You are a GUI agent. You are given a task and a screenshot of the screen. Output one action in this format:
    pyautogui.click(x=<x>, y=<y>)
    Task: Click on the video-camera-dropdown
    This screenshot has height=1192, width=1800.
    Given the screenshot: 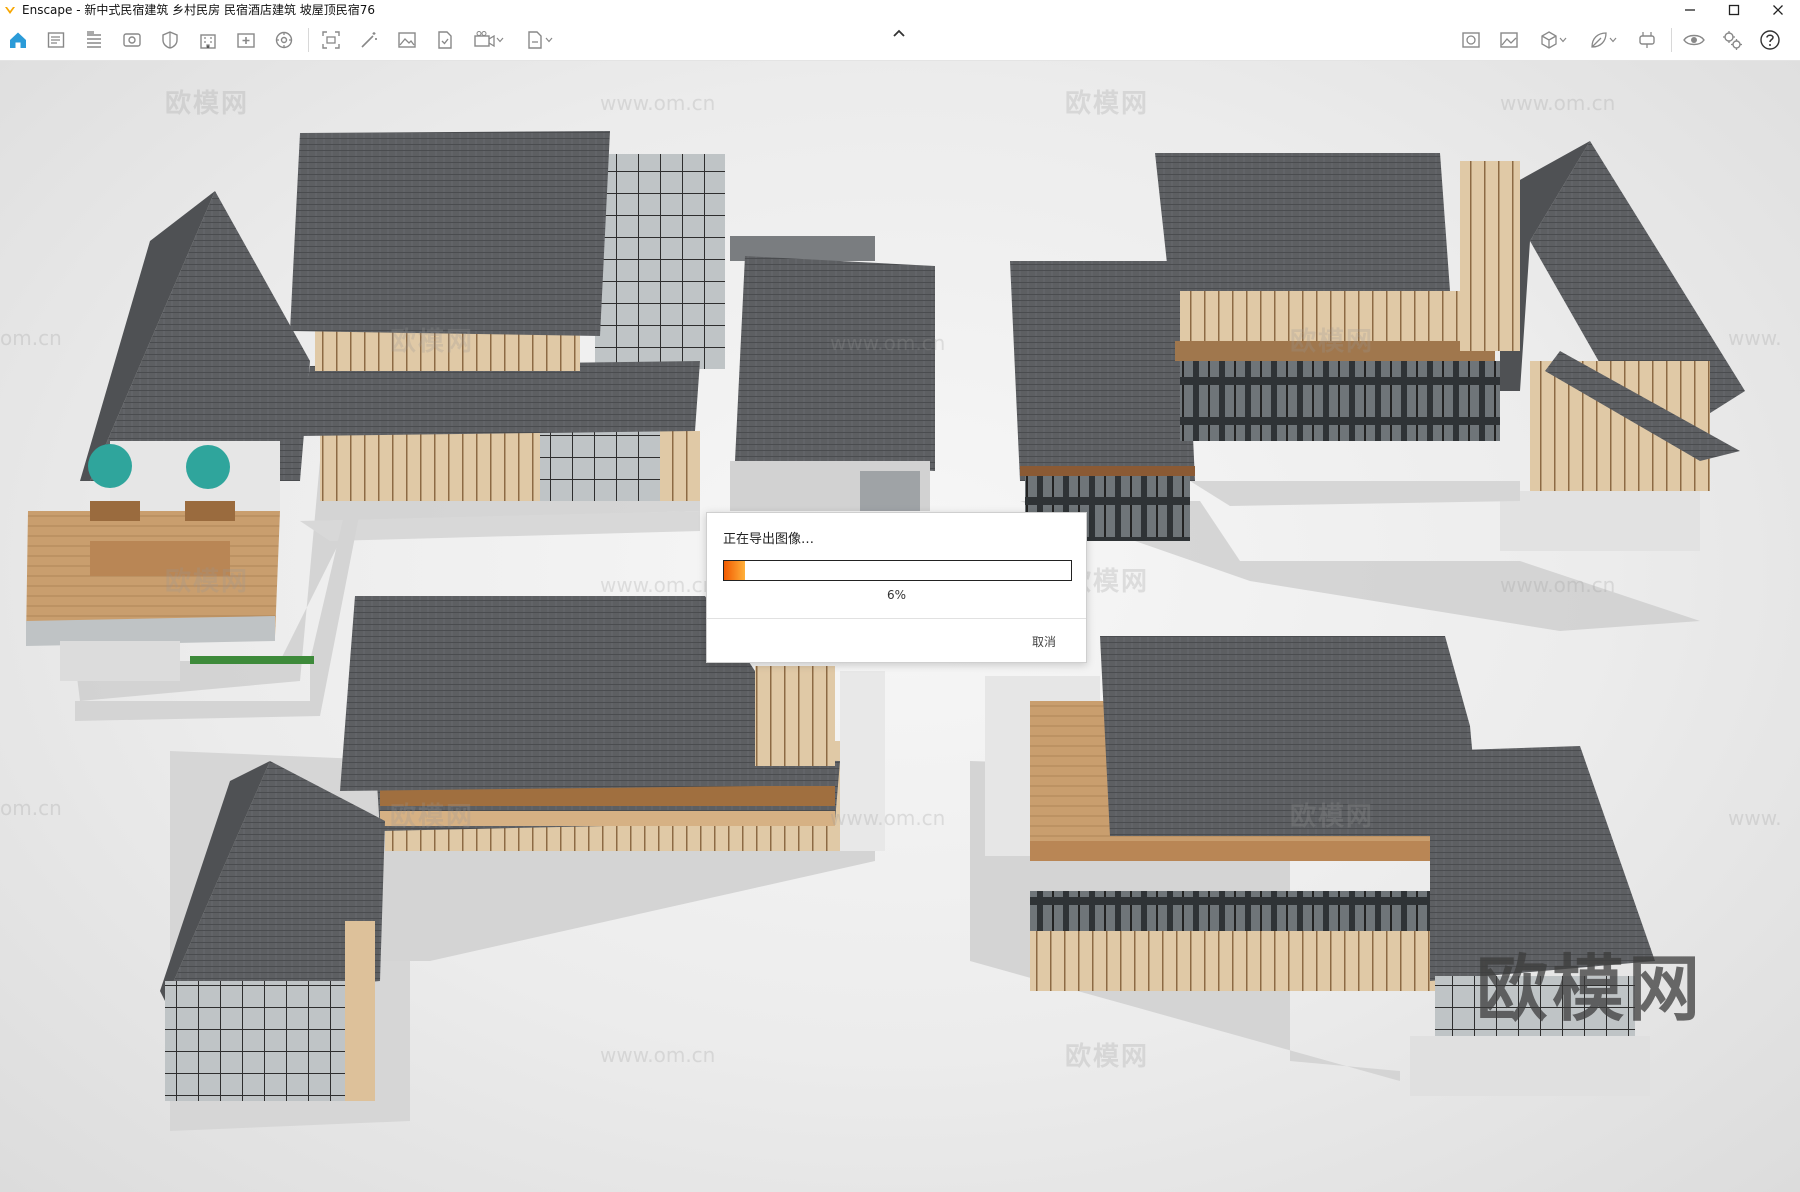 What is the action you would take?
    pyautogui.click(x=489, y=40)
    